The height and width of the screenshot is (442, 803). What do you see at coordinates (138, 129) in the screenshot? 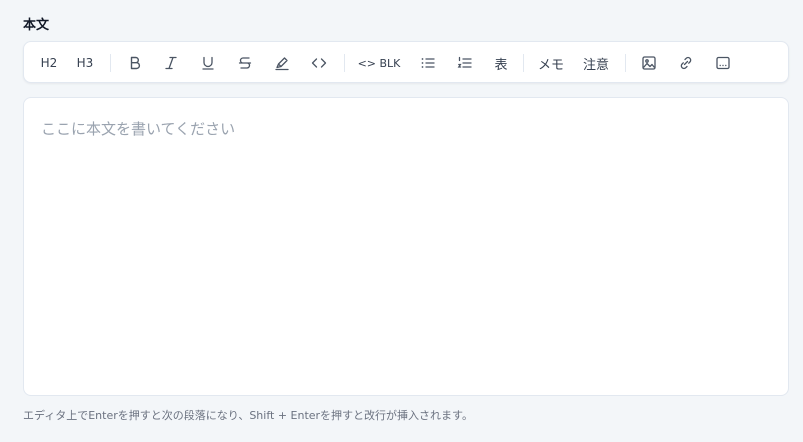
I see `editor-placeholder: ここに本文を書いてください` at bounding box center [138, 129].